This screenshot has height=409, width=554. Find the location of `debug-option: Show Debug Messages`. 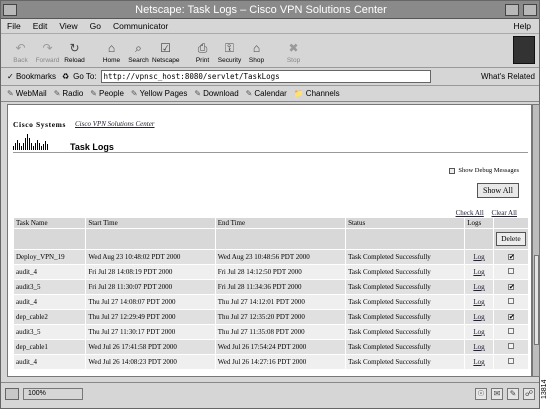

debug-option: Show Debug Messages is located at coordinates (484, 170).